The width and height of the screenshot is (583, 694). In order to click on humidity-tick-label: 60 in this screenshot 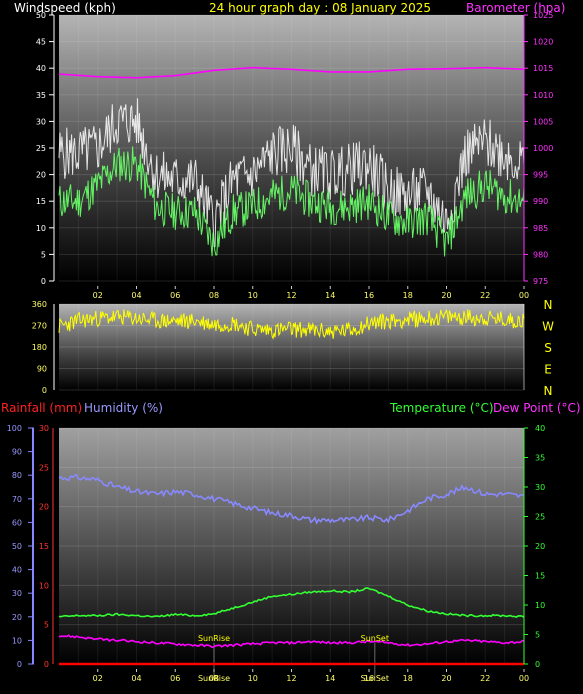, I will do `click(17, 522)`.